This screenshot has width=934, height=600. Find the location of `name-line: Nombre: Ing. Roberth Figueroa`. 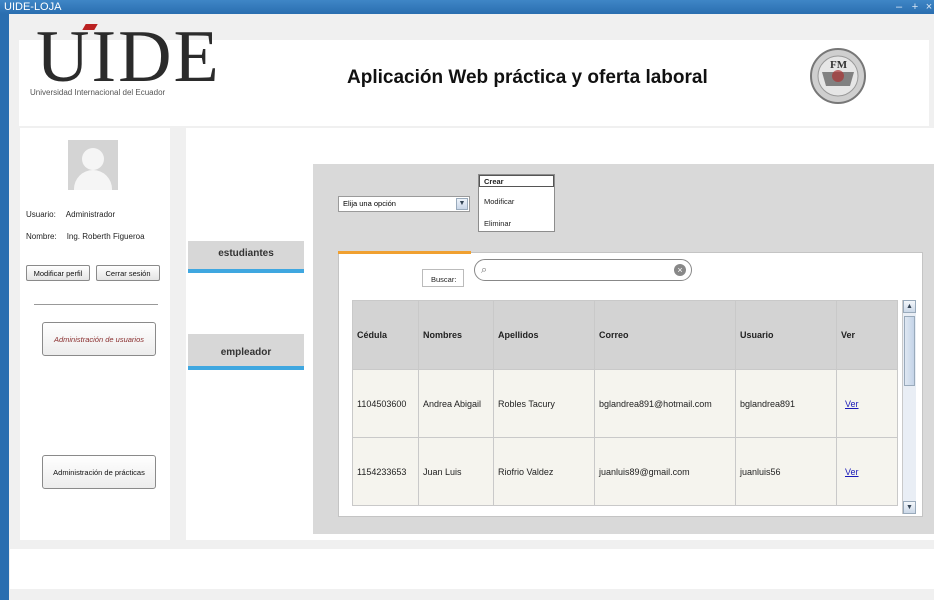

name-line: Nombre: Ing. Roberth Figueroa is located at coordinates (85, 236).